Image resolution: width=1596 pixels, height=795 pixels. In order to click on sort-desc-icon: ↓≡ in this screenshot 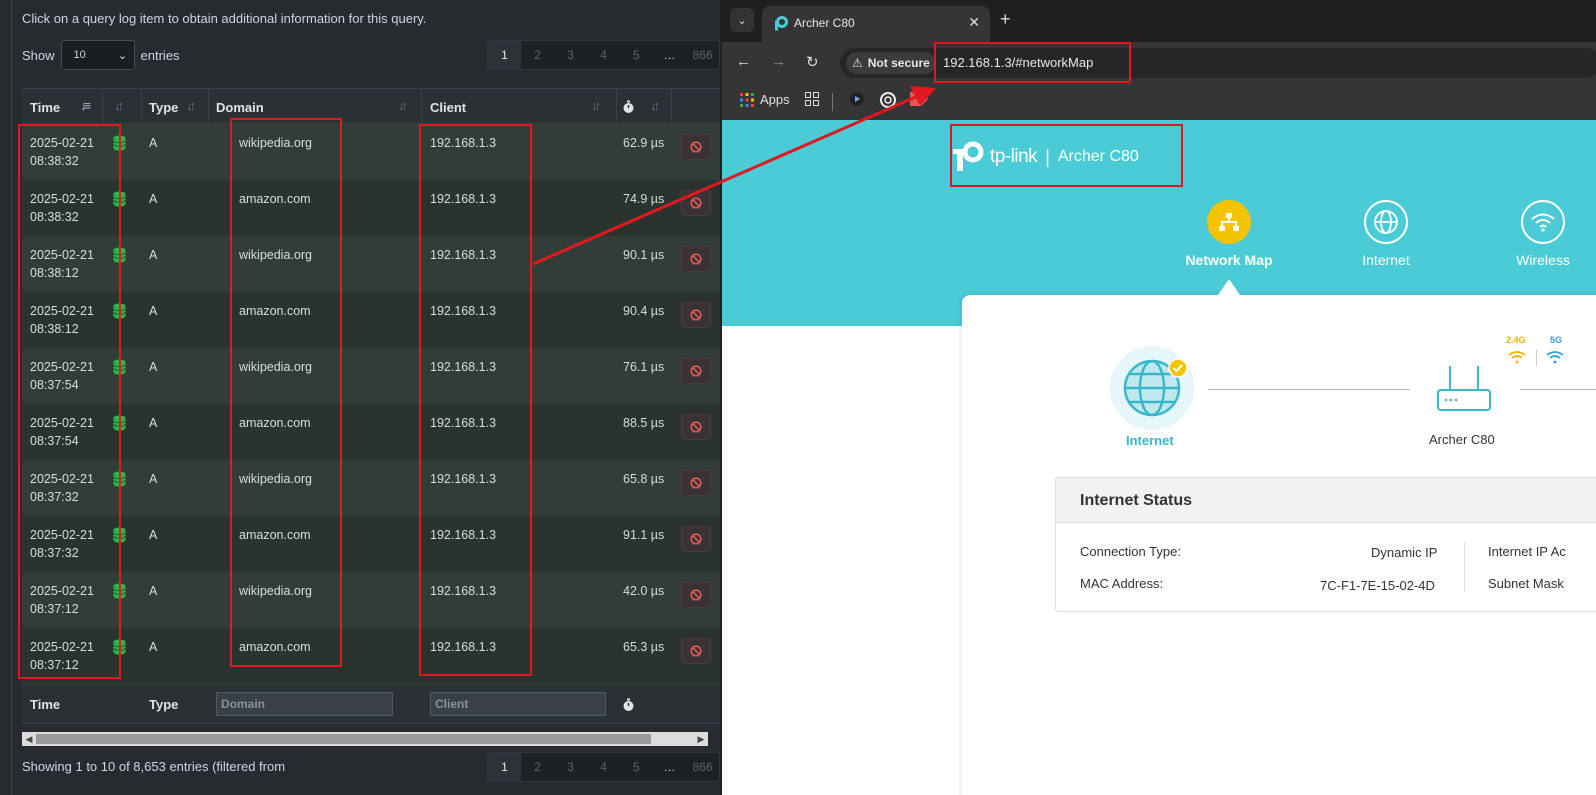, I will do `click(85, 105)`.